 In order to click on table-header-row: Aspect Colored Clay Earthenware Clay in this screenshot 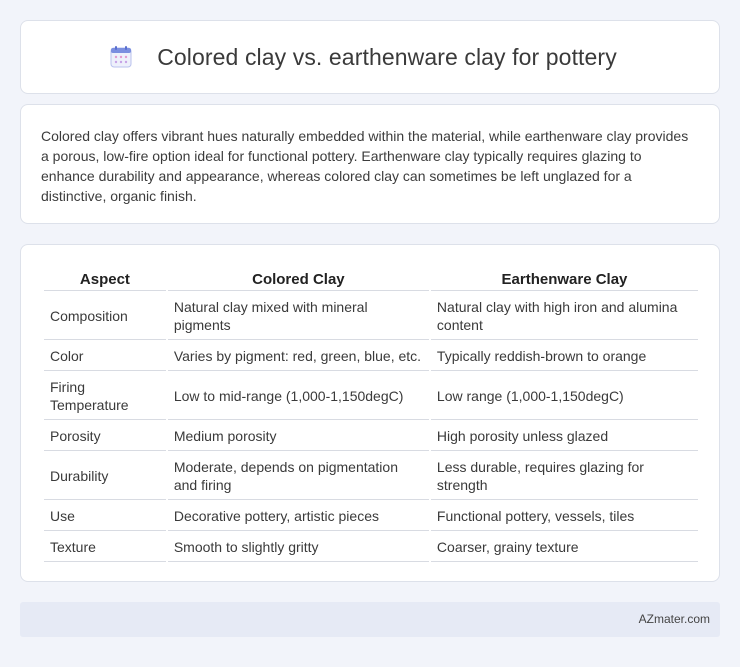, I will do `click(371, 279)`.